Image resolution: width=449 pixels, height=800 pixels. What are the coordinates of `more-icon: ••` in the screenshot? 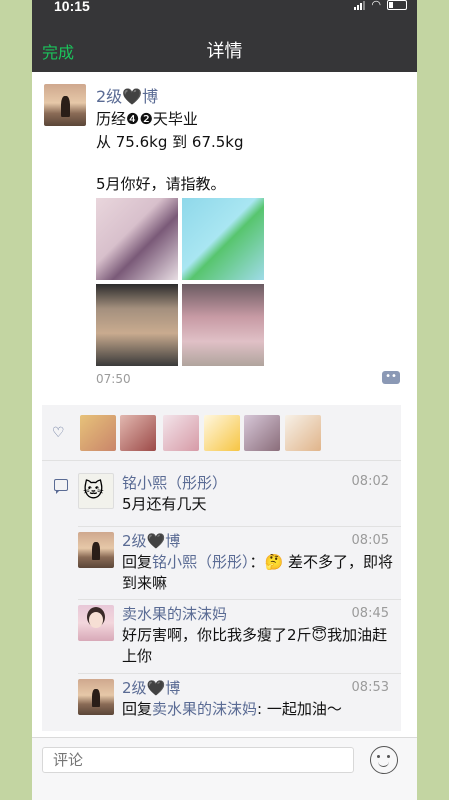 It's located at (391, 377).